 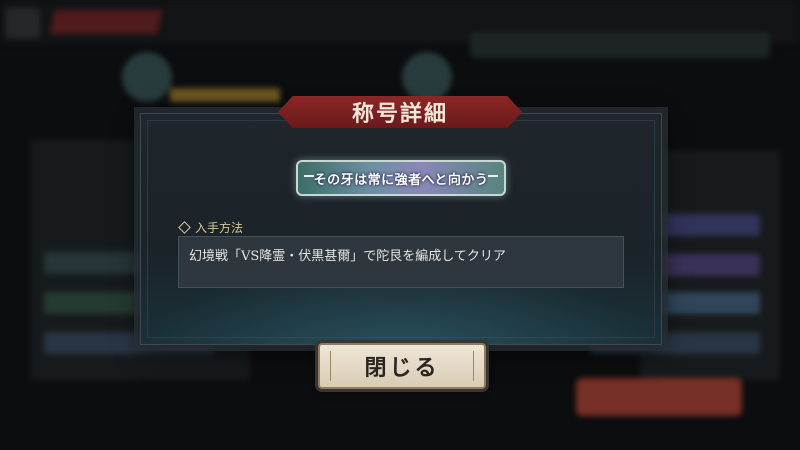 I want to click on title-plate: その牙は常に強者へと向かう, so click(x=401, y=178).